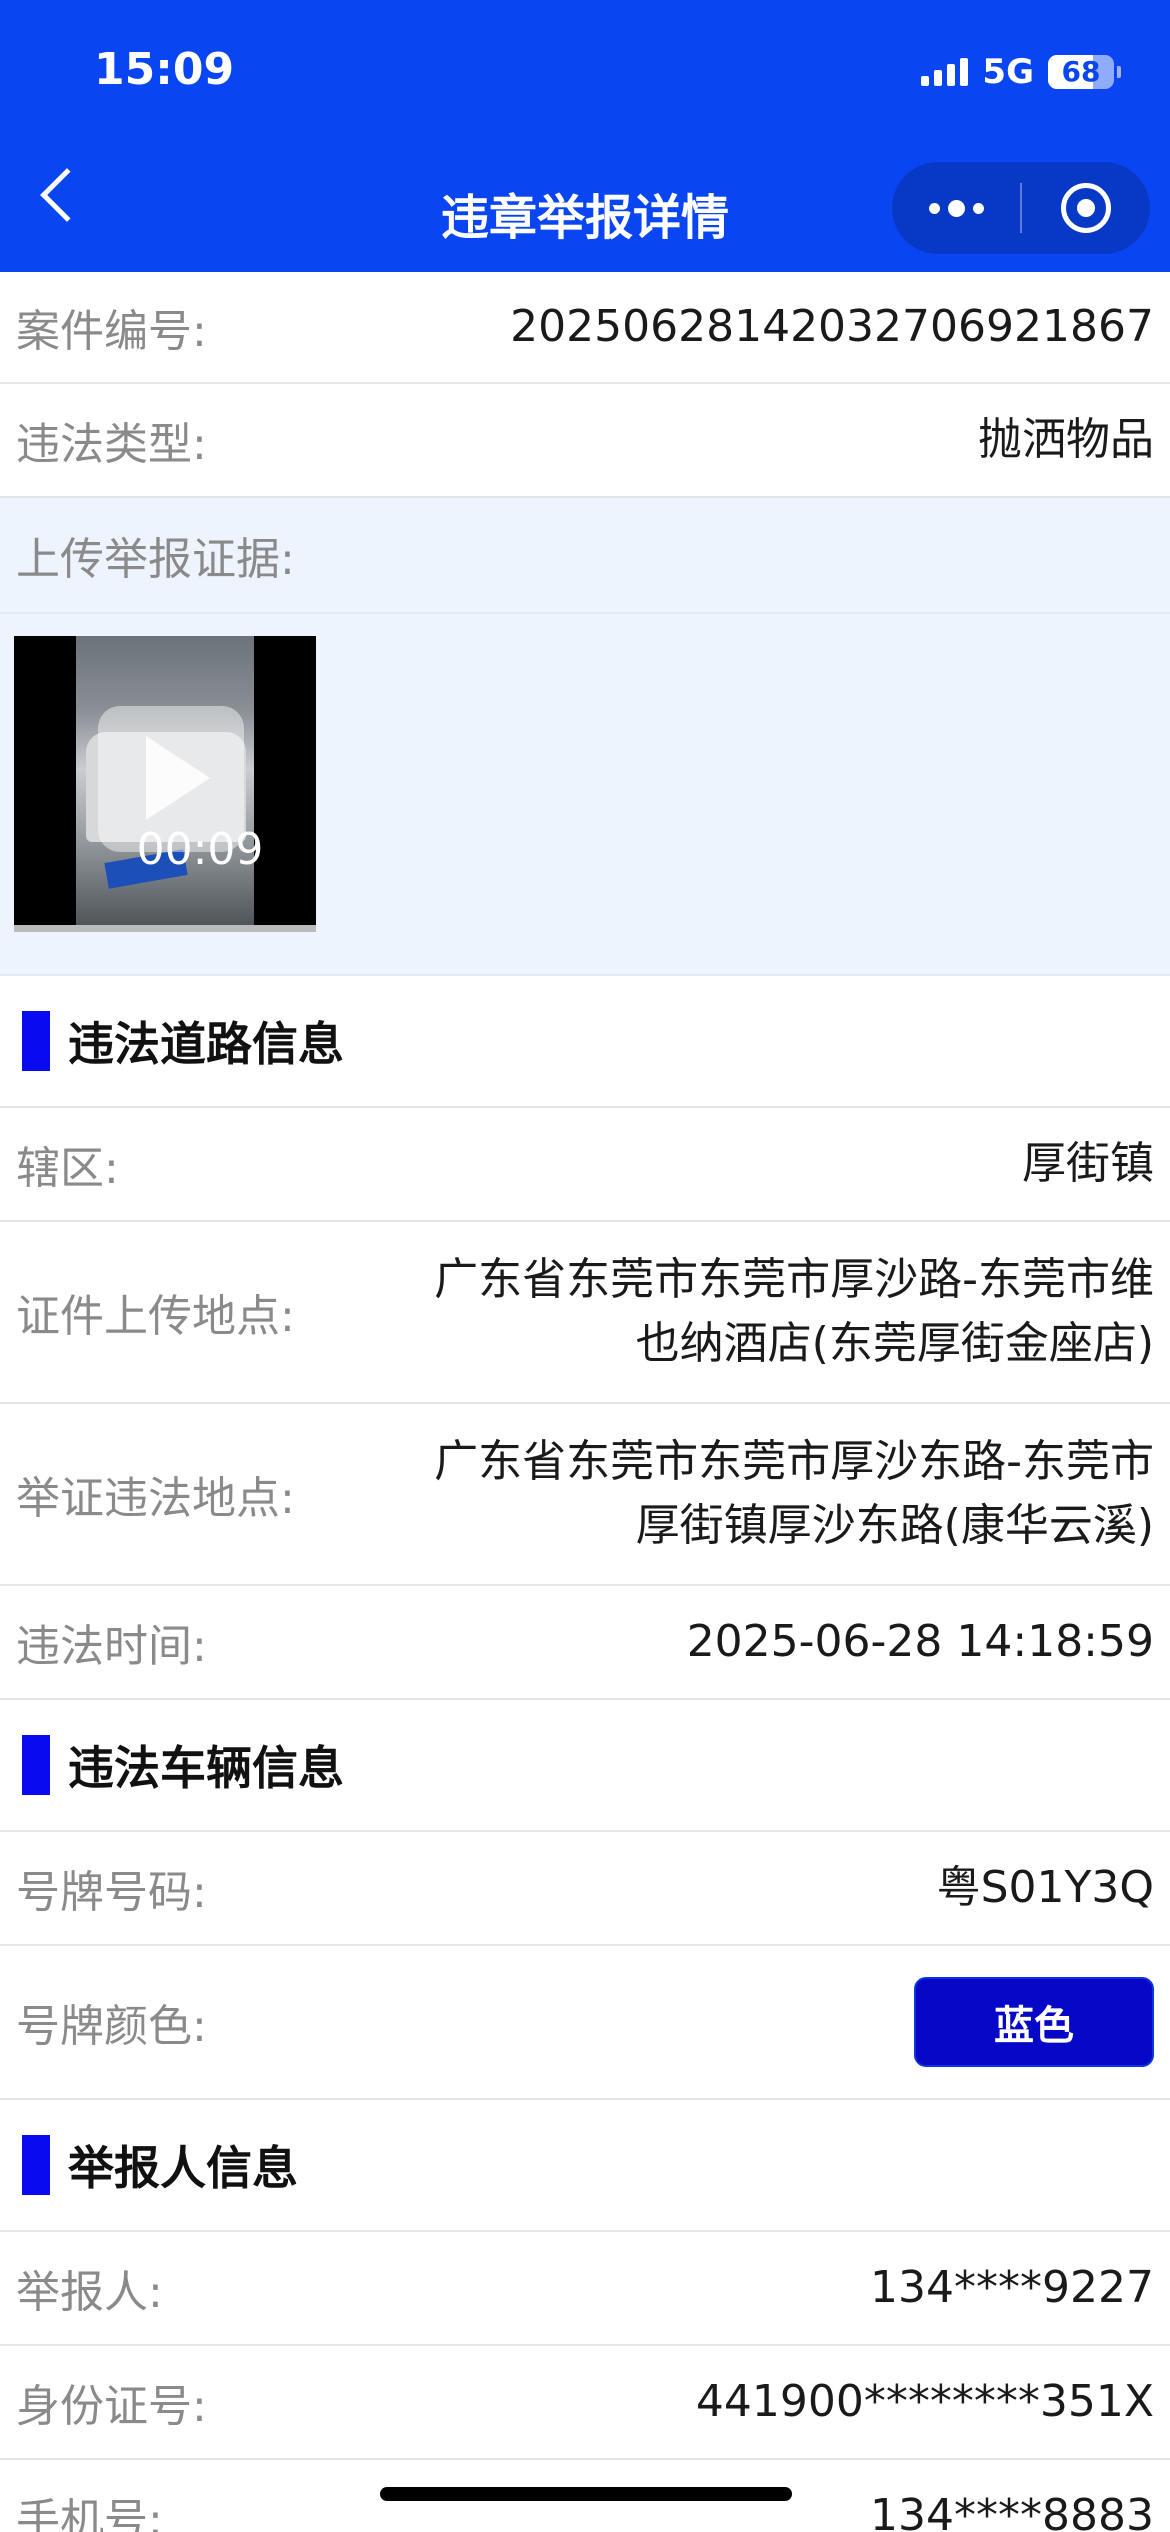  I want to click on road-info-section-header: 违法道路信息, so click(585, 1042).